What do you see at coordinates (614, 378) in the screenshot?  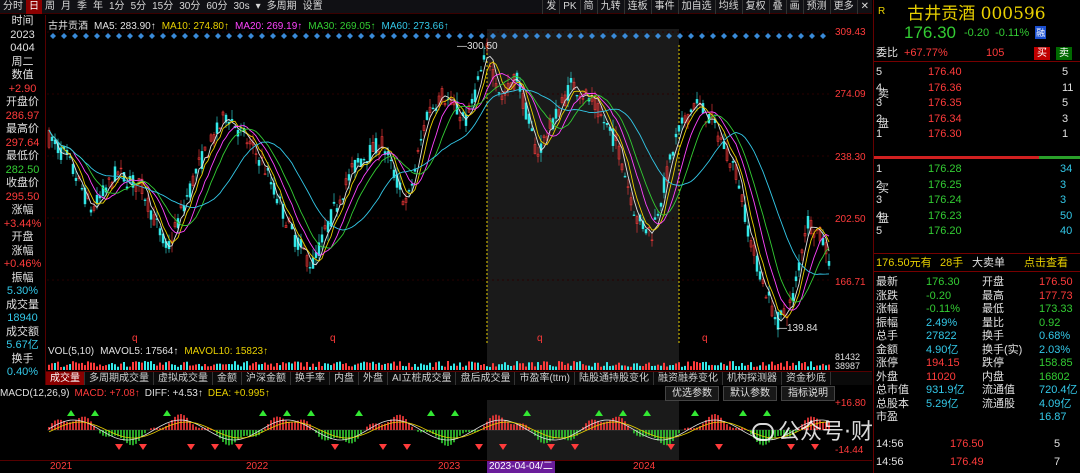 I see `indicator-tab: 陆股通持股变化` at bounding box center [614, 378].